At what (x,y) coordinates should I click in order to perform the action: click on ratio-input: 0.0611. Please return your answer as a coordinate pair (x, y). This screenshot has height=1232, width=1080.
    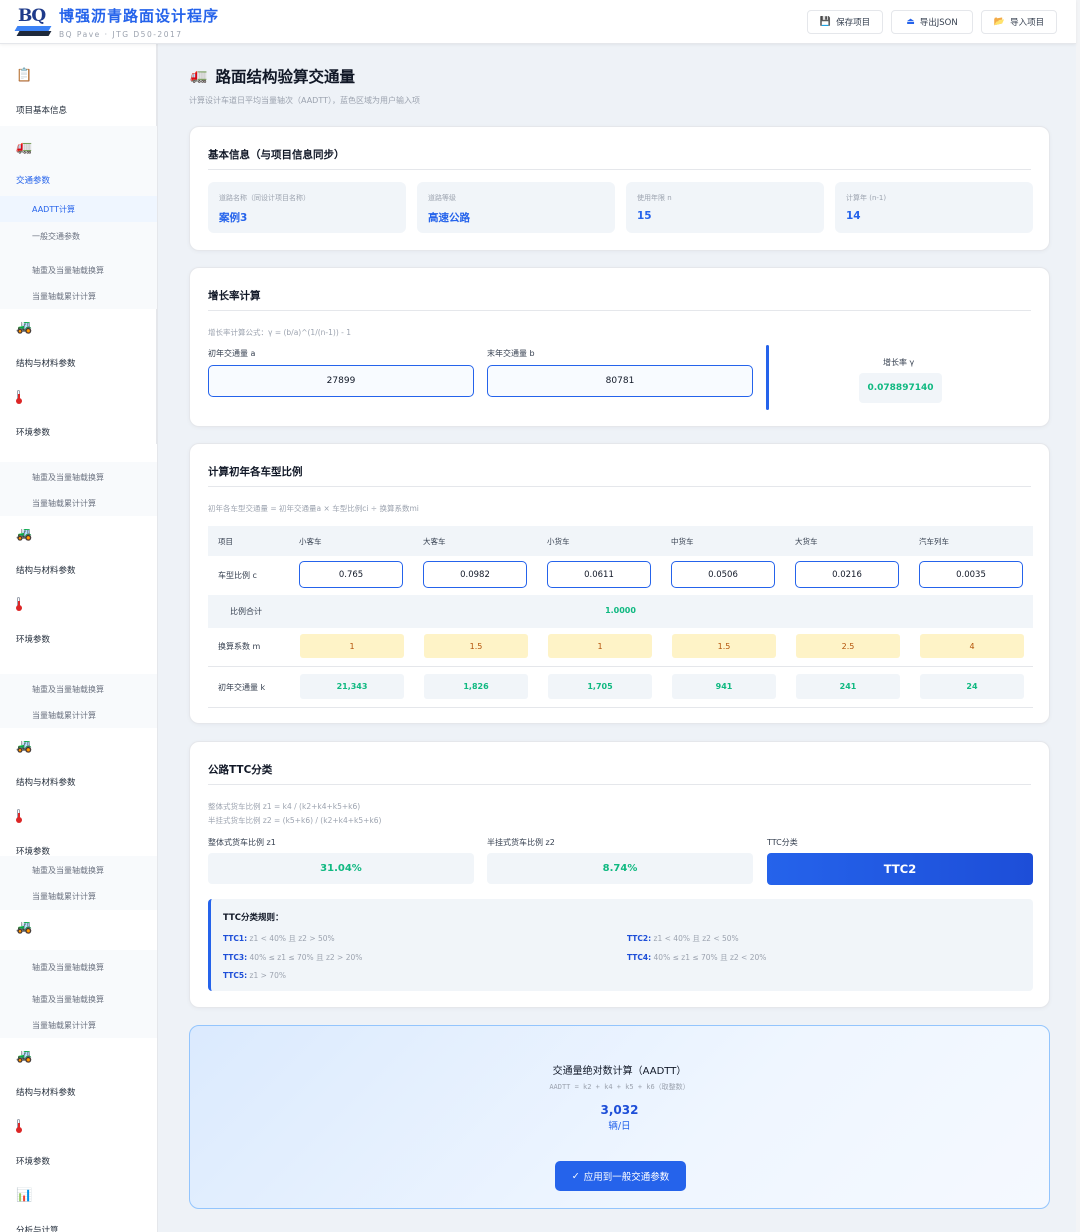
    Looking at the image, I should click on (599, 574).